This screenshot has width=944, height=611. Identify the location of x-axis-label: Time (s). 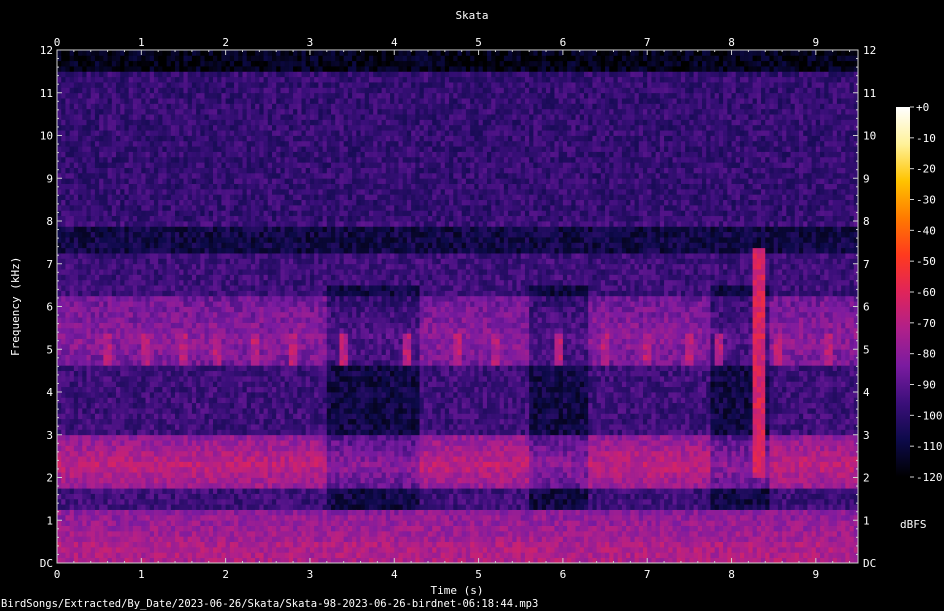
(457, 590).